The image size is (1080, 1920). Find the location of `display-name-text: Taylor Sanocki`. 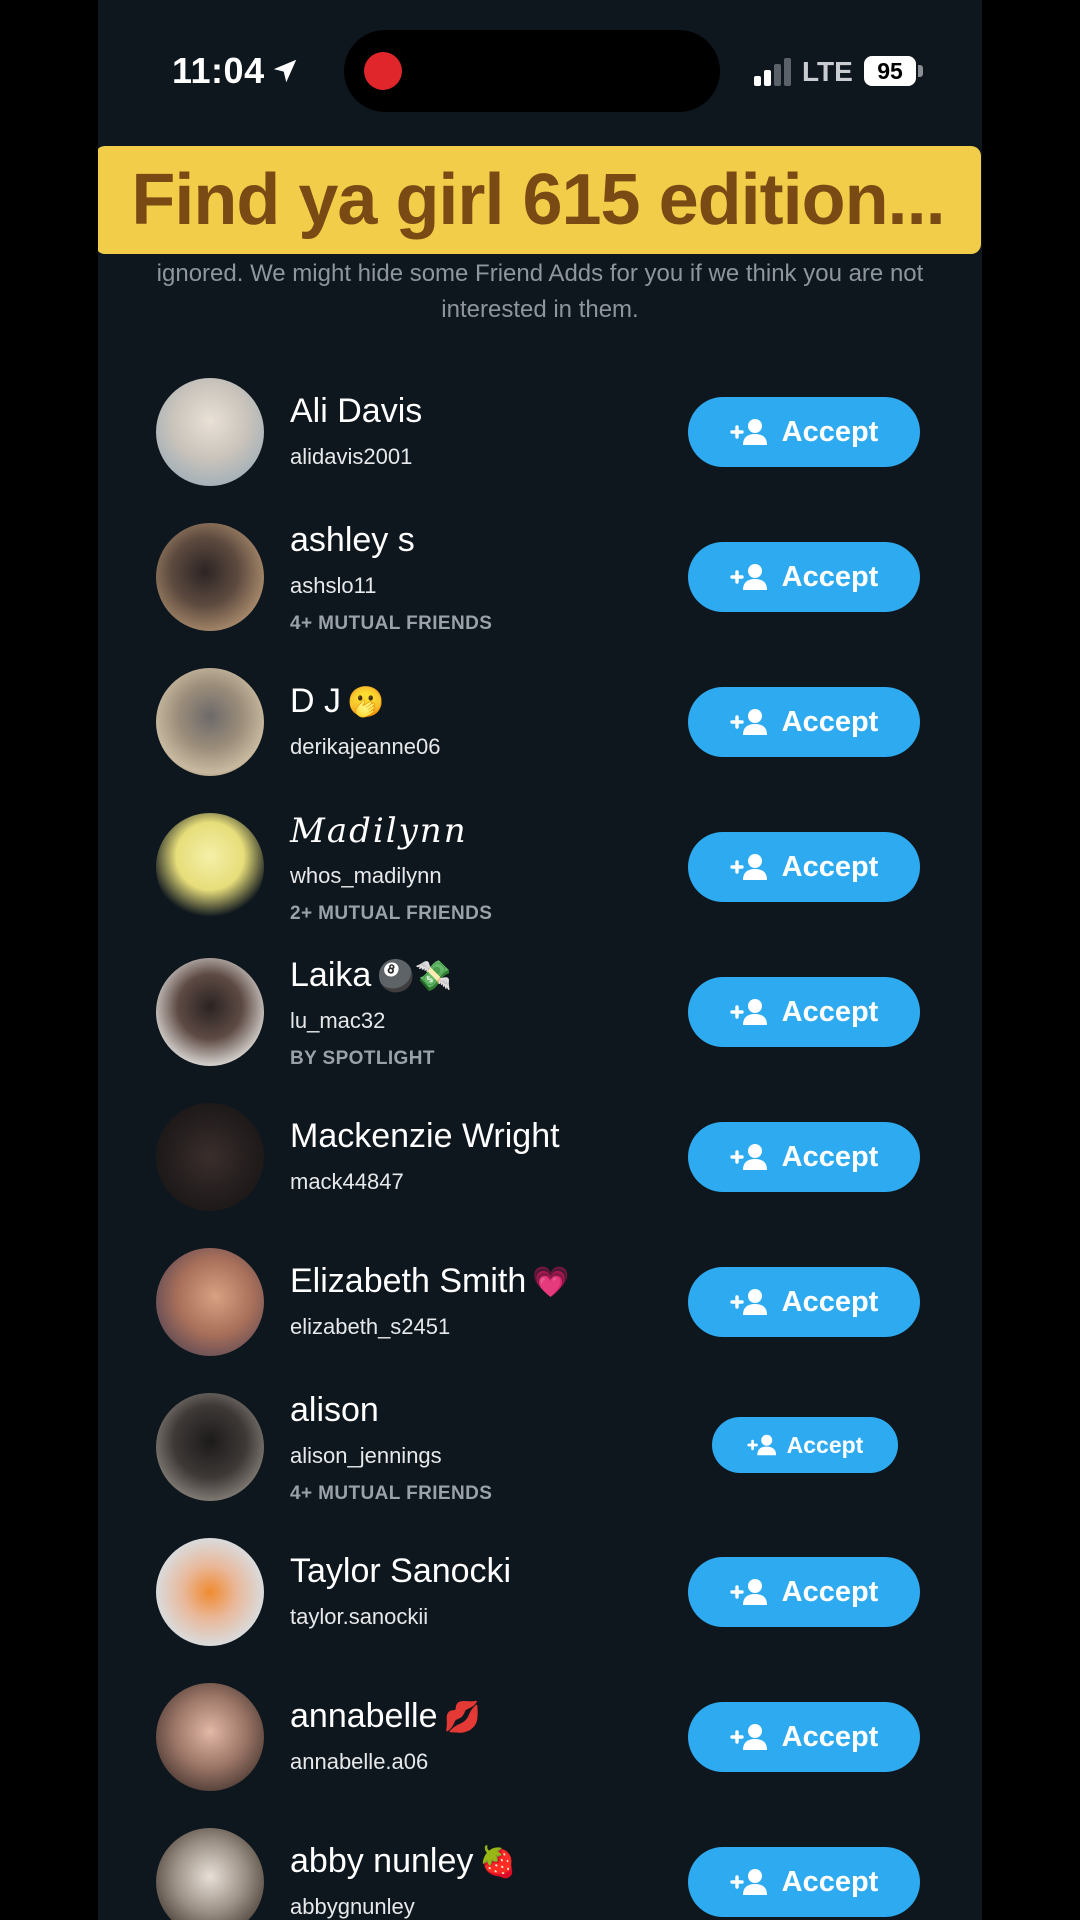

display-name-text: Taylor Sanocki is located at coordinates (401, 1571).